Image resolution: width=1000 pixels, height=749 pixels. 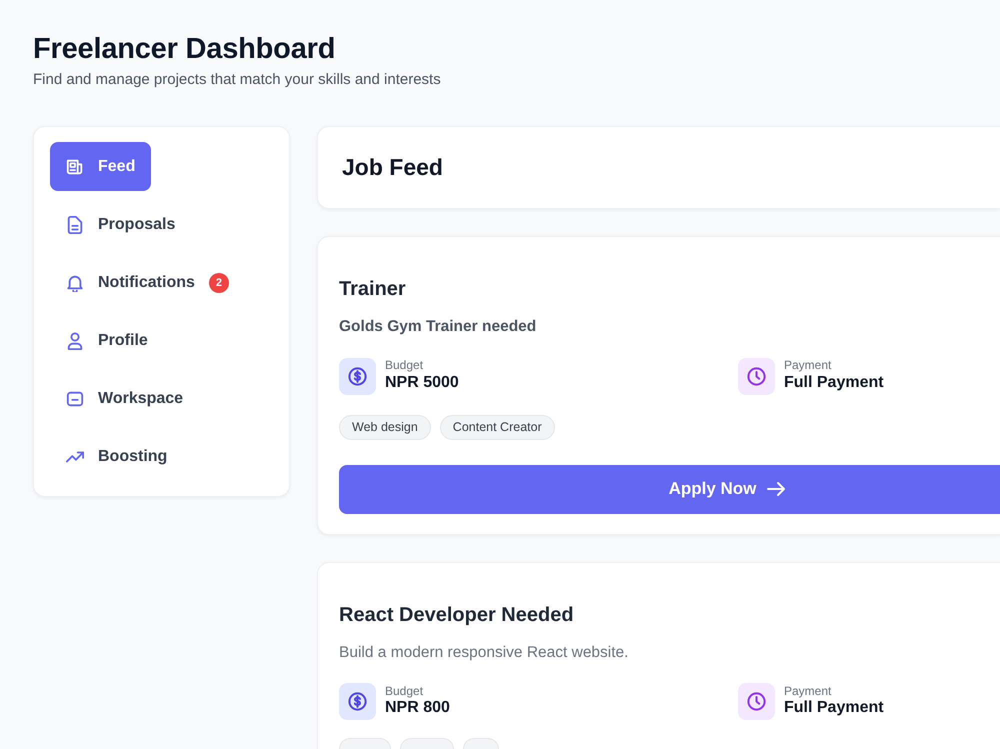 What do you see at coordinates (75, 167) in the screenshot?
I see `newspaper-icon` at bounding box center [75, 167].